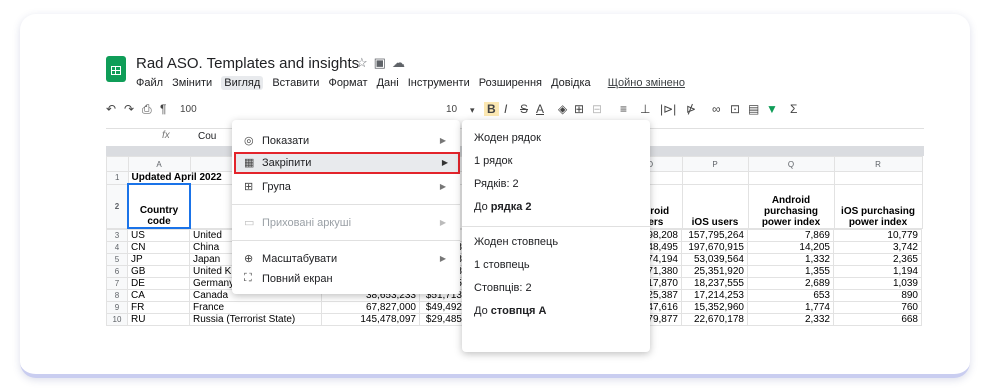  Describe the element at coordinates (793, 109) in the screenshot. I see `functions-icon: Σ` at that location.